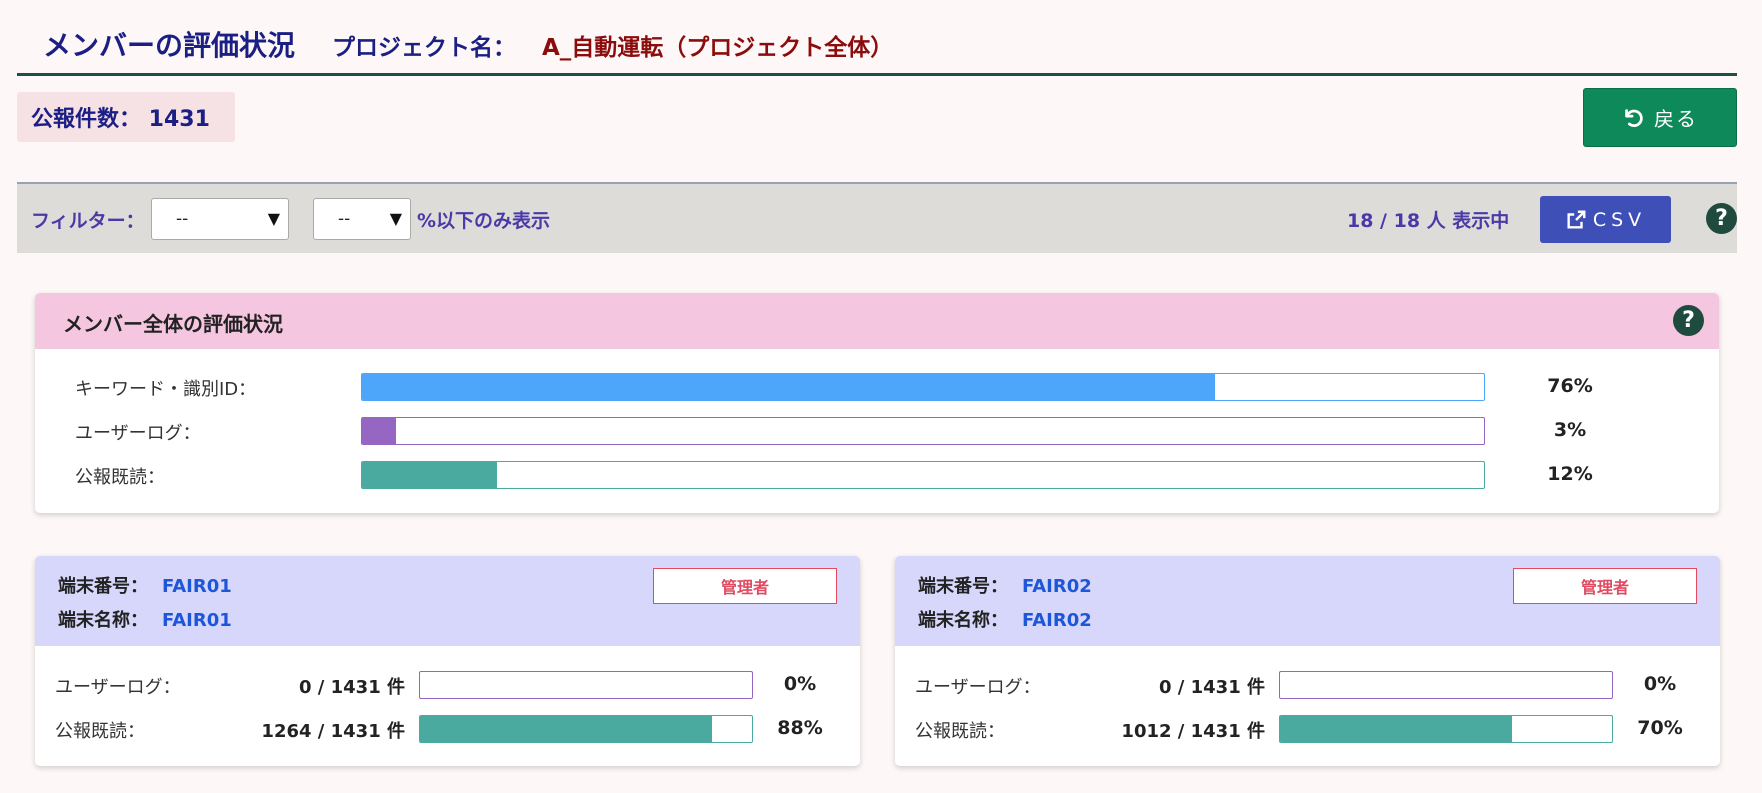  I want to click on member-row-count: 1012 / 1431 件, so click(1193, 731).